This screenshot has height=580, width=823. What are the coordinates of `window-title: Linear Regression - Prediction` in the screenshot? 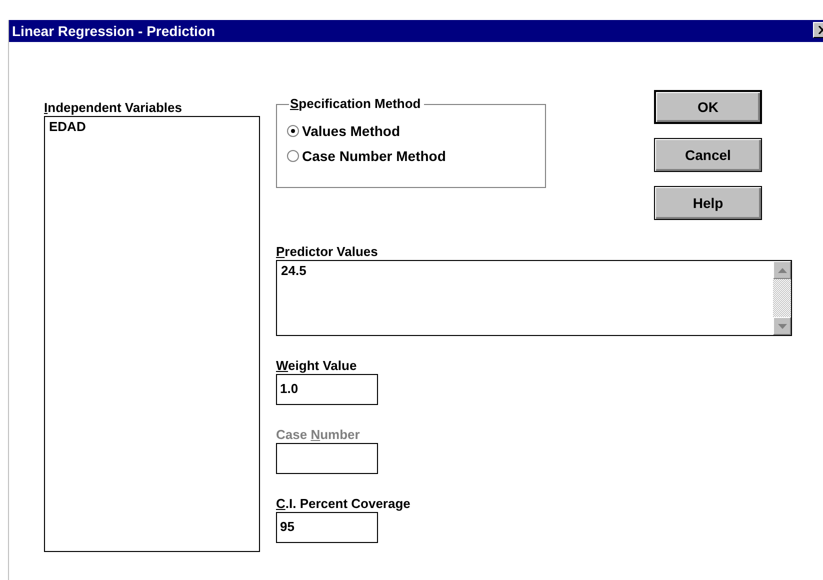 It's located at (114, 31).